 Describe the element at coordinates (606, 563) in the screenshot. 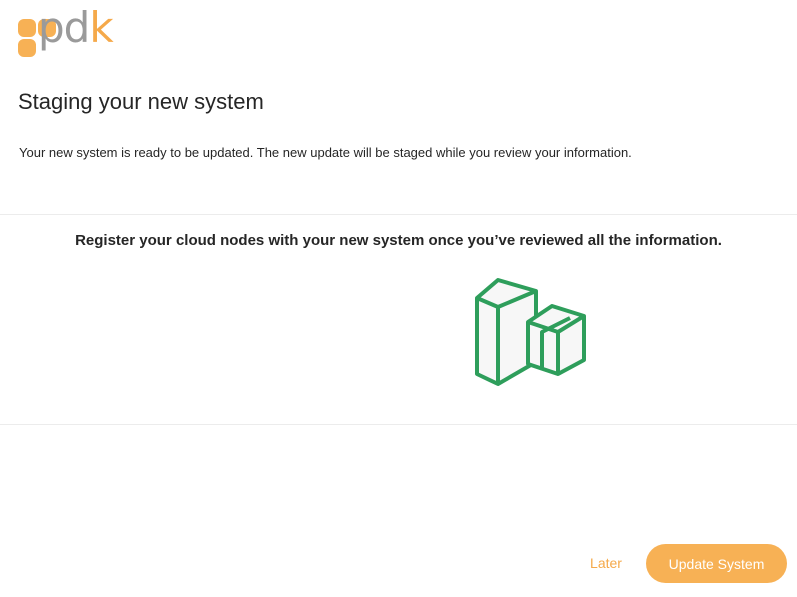

I see `later-button: Later` at that location.